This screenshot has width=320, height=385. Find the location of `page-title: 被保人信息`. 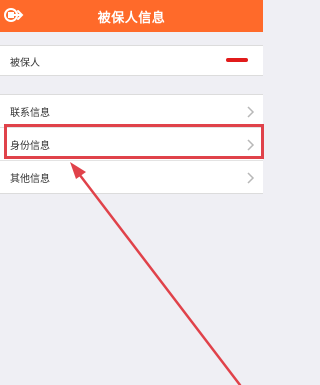

page-title: 被保人信息 is located at coordinates (131, 18).